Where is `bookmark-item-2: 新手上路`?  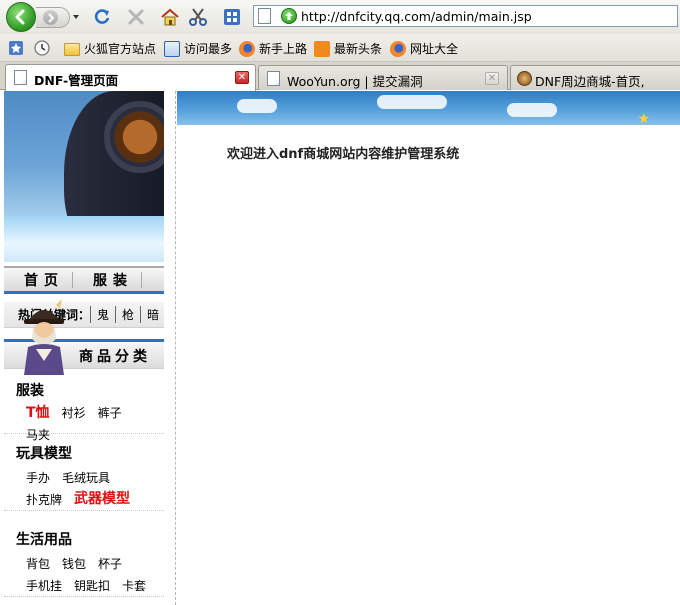 bookmark-item-2: 新手上路 is located at coordinates (273, 48).